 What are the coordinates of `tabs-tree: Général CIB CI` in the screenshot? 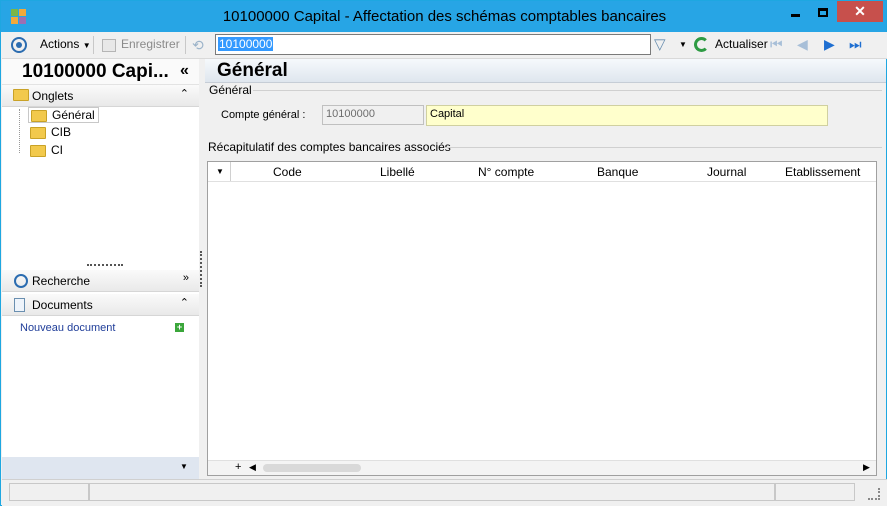 It's located at (100, 185).